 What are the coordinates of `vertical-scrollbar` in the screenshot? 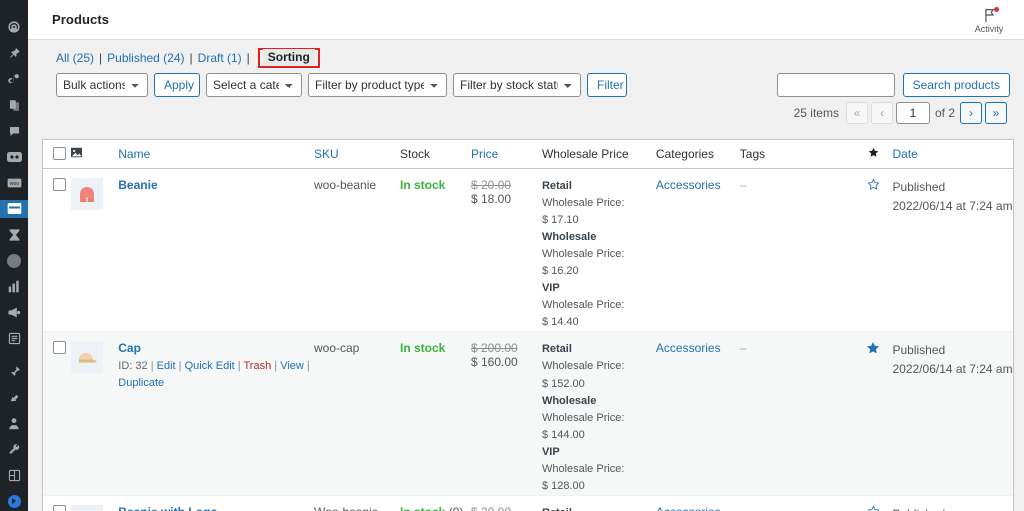 It's located at (1019, 325).